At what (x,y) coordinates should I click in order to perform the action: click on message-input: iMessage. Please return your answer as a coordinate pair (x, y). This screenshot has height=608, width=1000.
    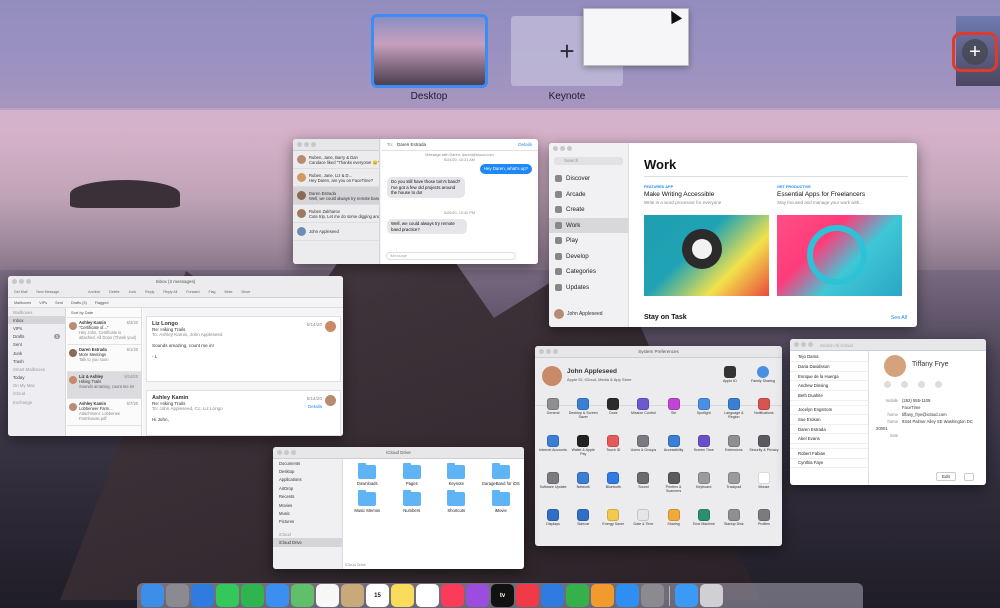
    Looking at the image, I should click on (451, 256).